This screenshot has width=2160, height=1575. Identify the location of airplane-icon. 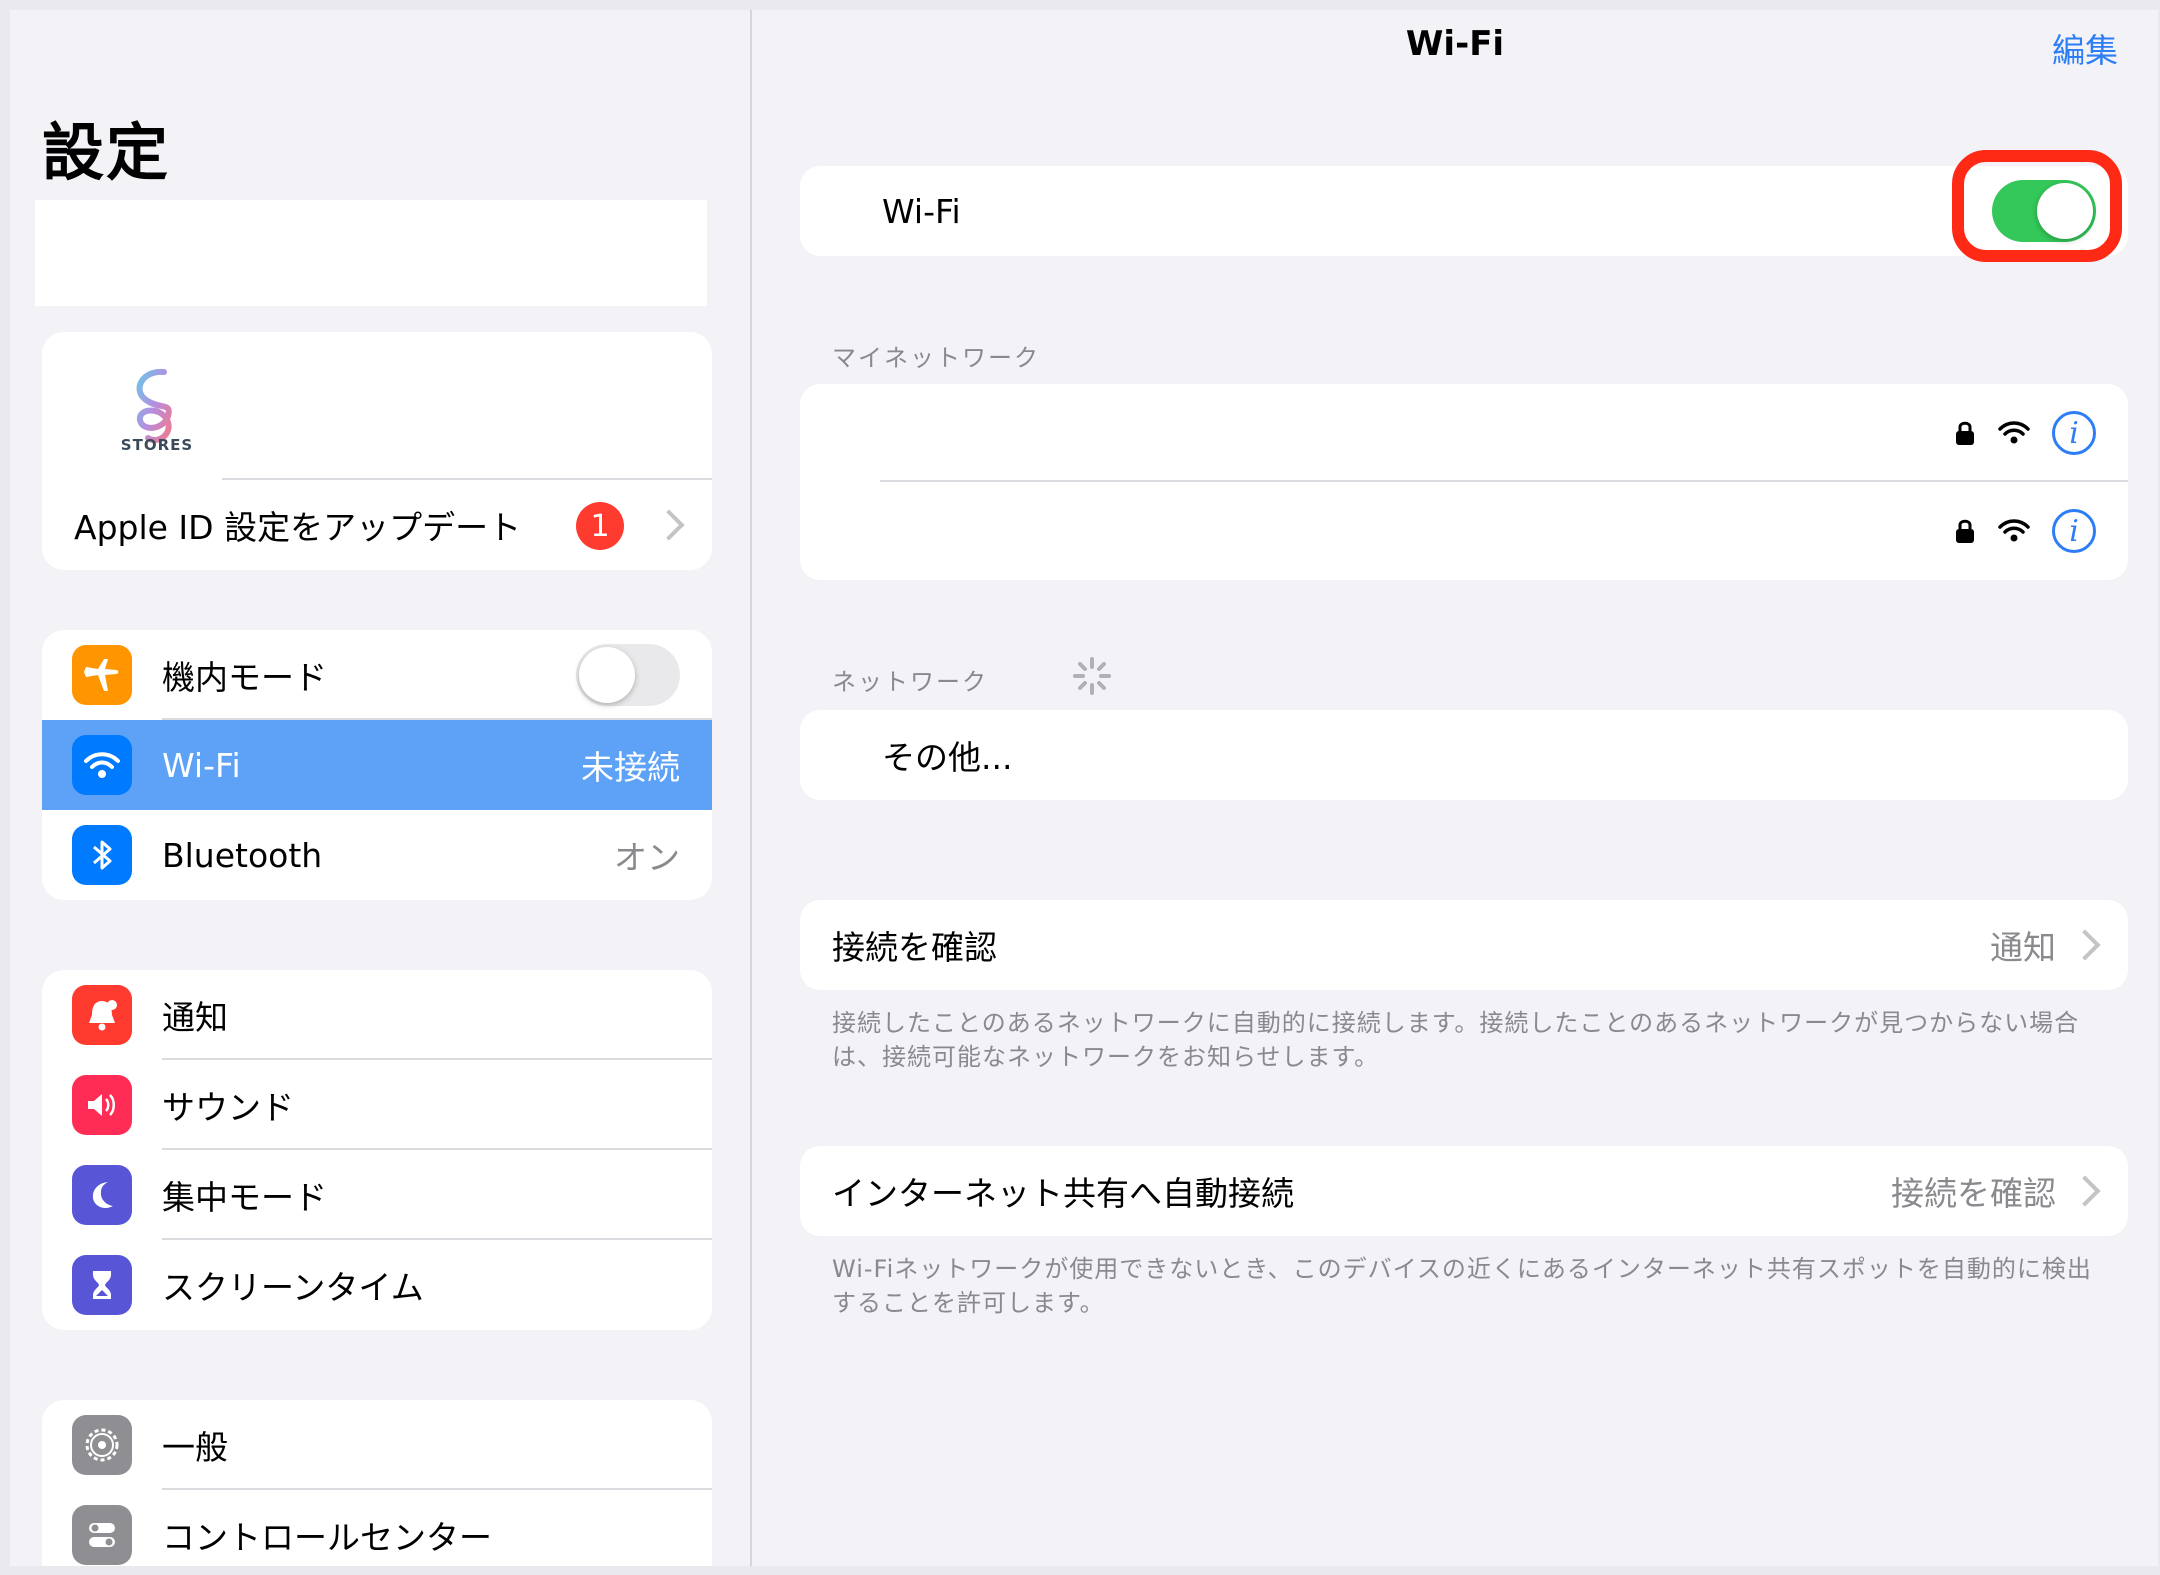
(102, 675).